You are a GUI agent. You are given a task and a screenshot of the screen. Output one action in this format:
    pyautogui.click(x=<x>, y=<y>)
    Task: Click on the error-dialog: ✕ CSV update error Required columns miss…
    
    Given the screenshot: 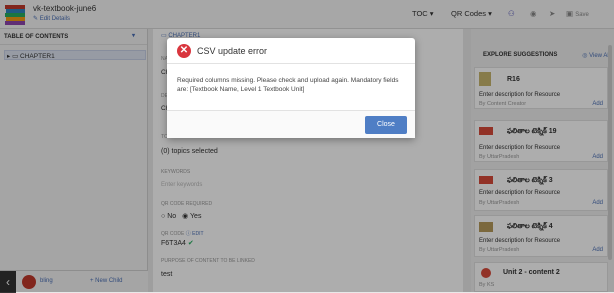 What is the action you would take?
    pyautogui.click(x=291, y=88)
    